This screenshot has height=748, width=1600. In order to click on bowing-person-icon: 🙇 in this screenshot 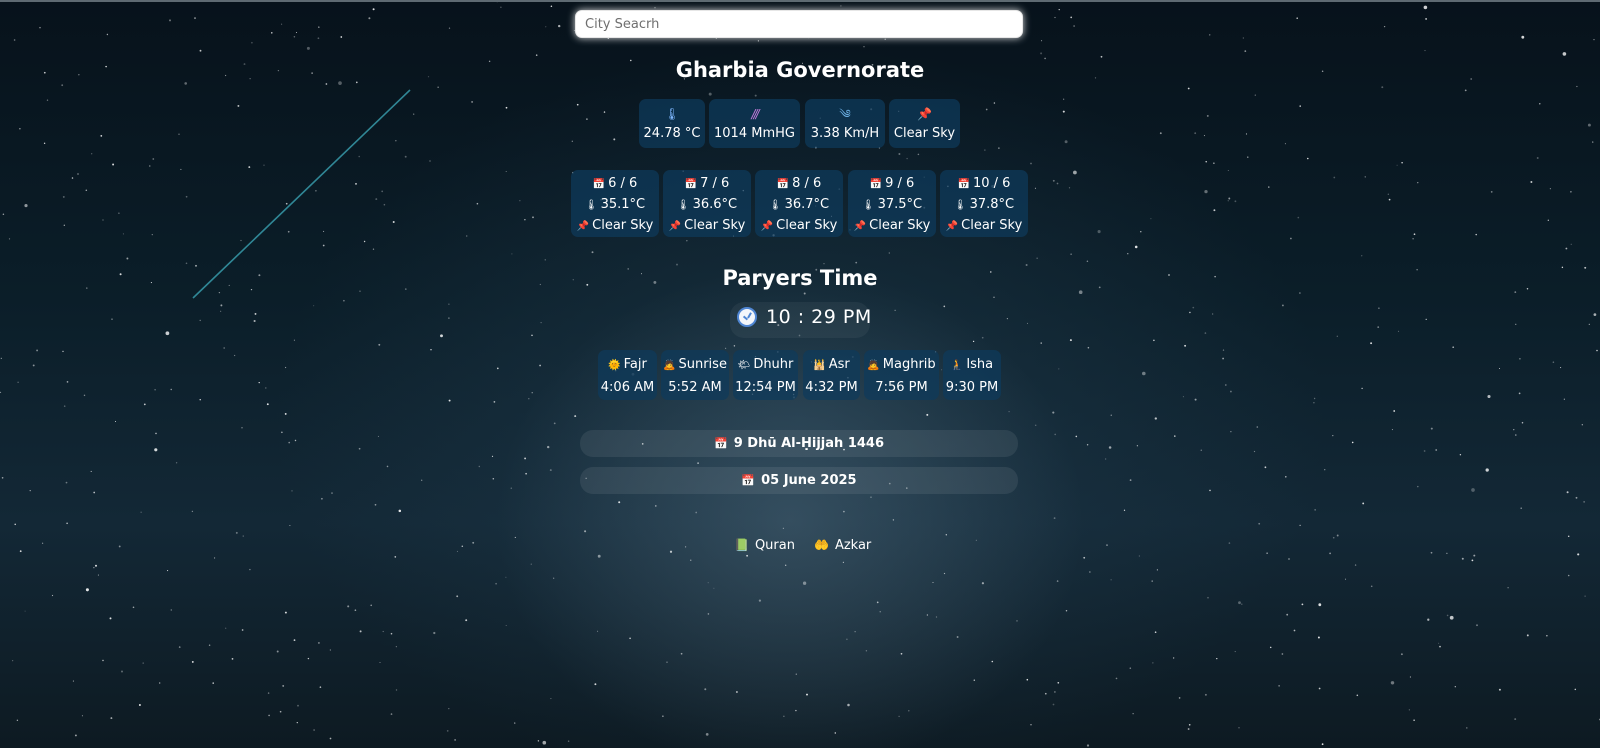, I will do `click(873, 365)`.